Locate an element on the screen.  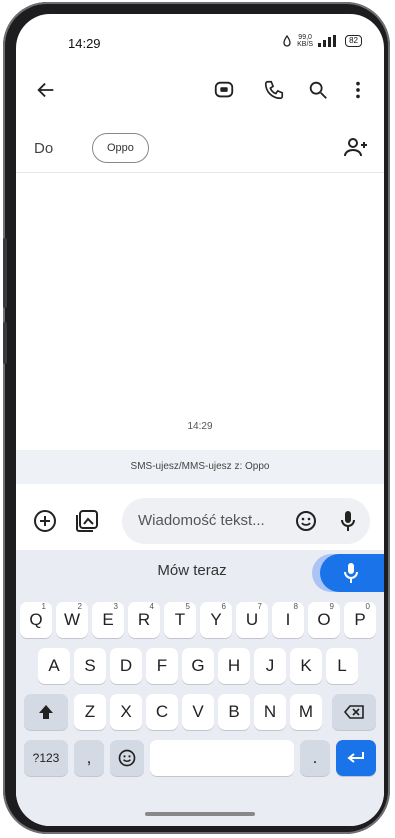
key-s: S is located at coordinates (90, 666).